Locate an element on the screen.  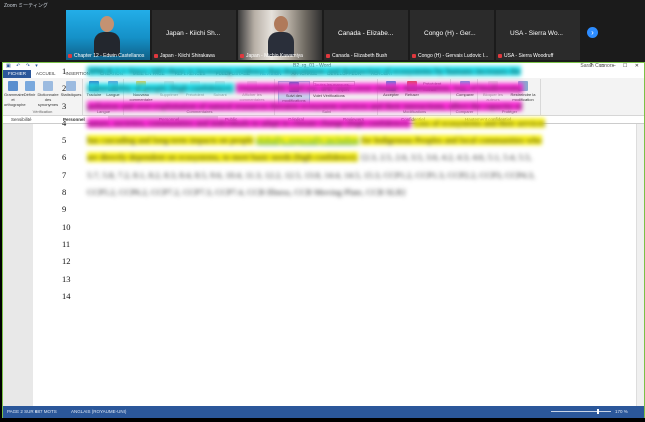
line-number: 12 is located at coordinates (66, 261).